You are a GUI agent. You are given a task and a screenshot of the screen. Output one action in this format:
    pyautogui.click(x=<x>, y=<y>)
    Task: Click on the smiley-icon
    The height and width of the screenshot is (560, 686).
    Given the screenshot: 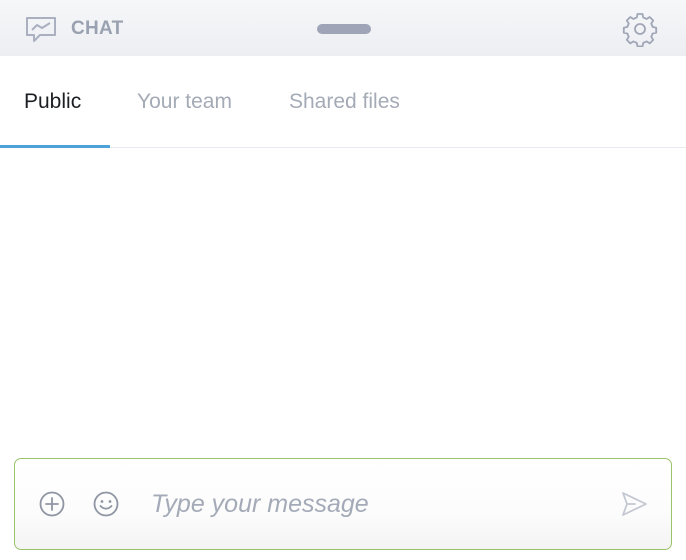 What is the action you would take?
    pyautogui.click(x=106, y=504)
    